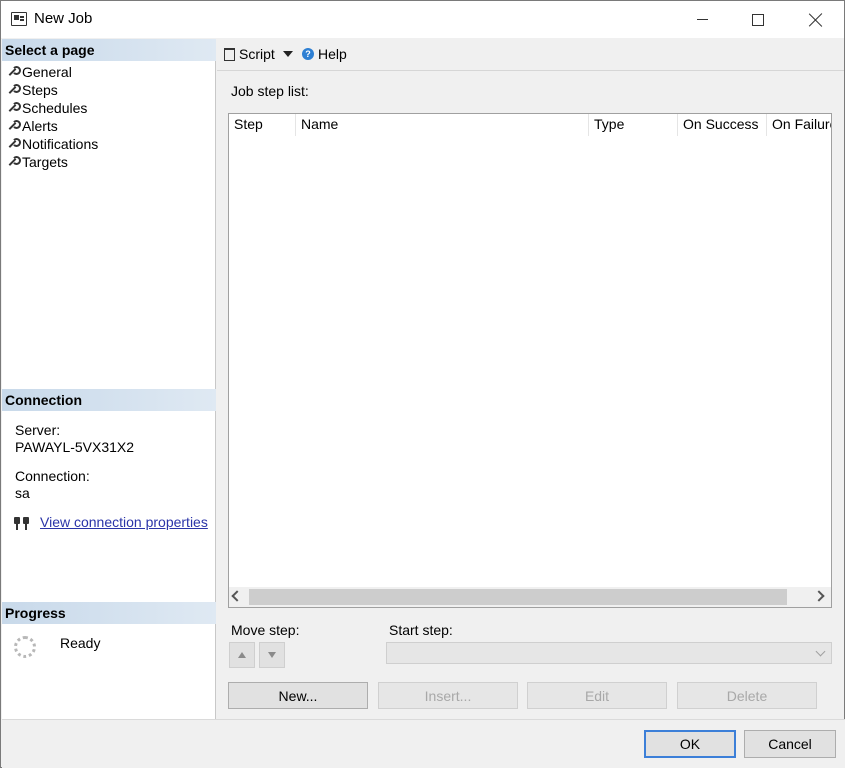  Describe the element at coordinates (747, 695) in the screenshot. I see `delete-step-button: Delete` at that location.